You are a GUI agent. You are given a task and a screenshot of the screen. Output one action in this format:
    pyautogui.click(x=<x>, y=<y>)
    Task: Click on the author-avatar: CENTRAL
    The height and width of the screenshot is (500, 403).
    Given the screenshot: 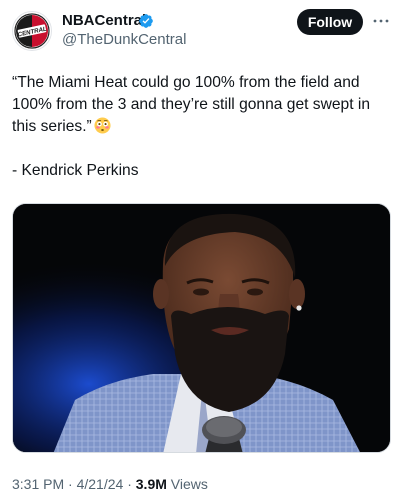 What is the action you would take?
    pyautogui.click(x=32, y=31)
    